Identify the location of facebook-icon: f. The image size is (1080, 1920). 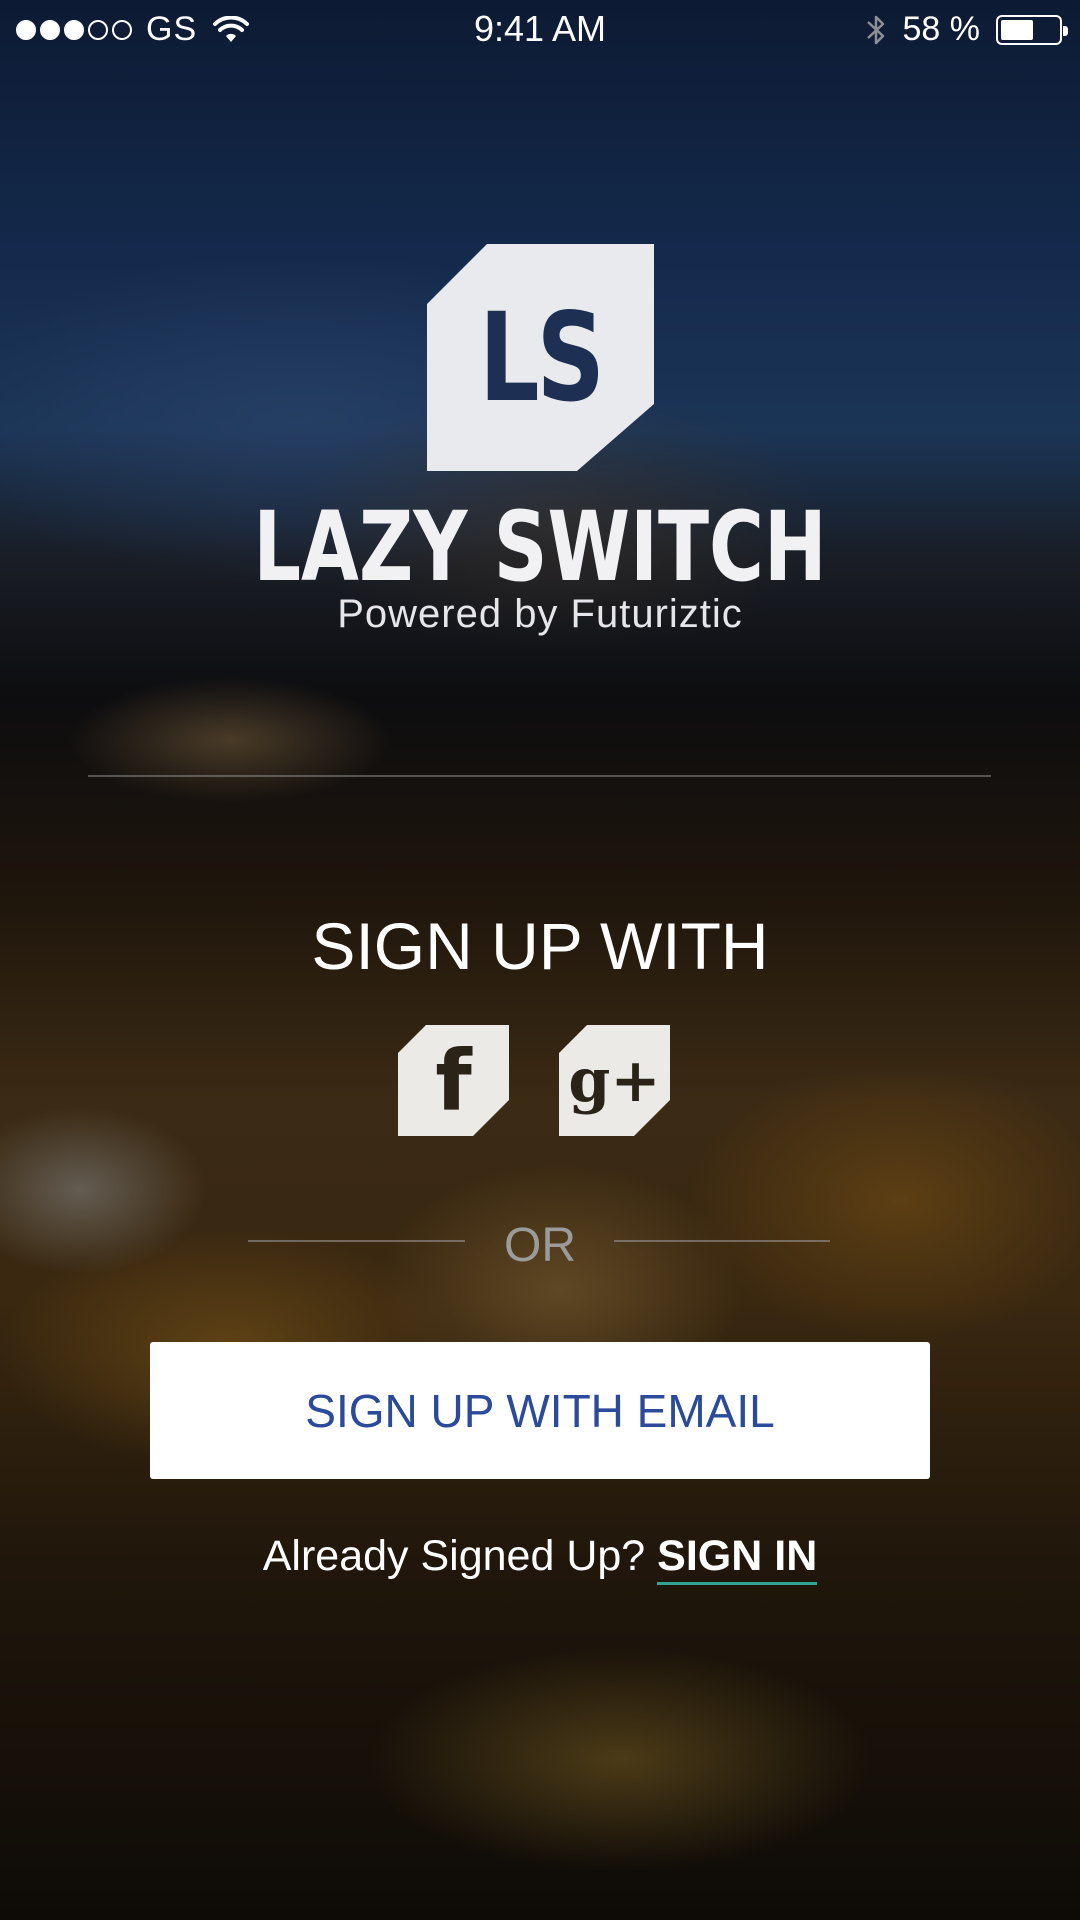
(453, 1080).